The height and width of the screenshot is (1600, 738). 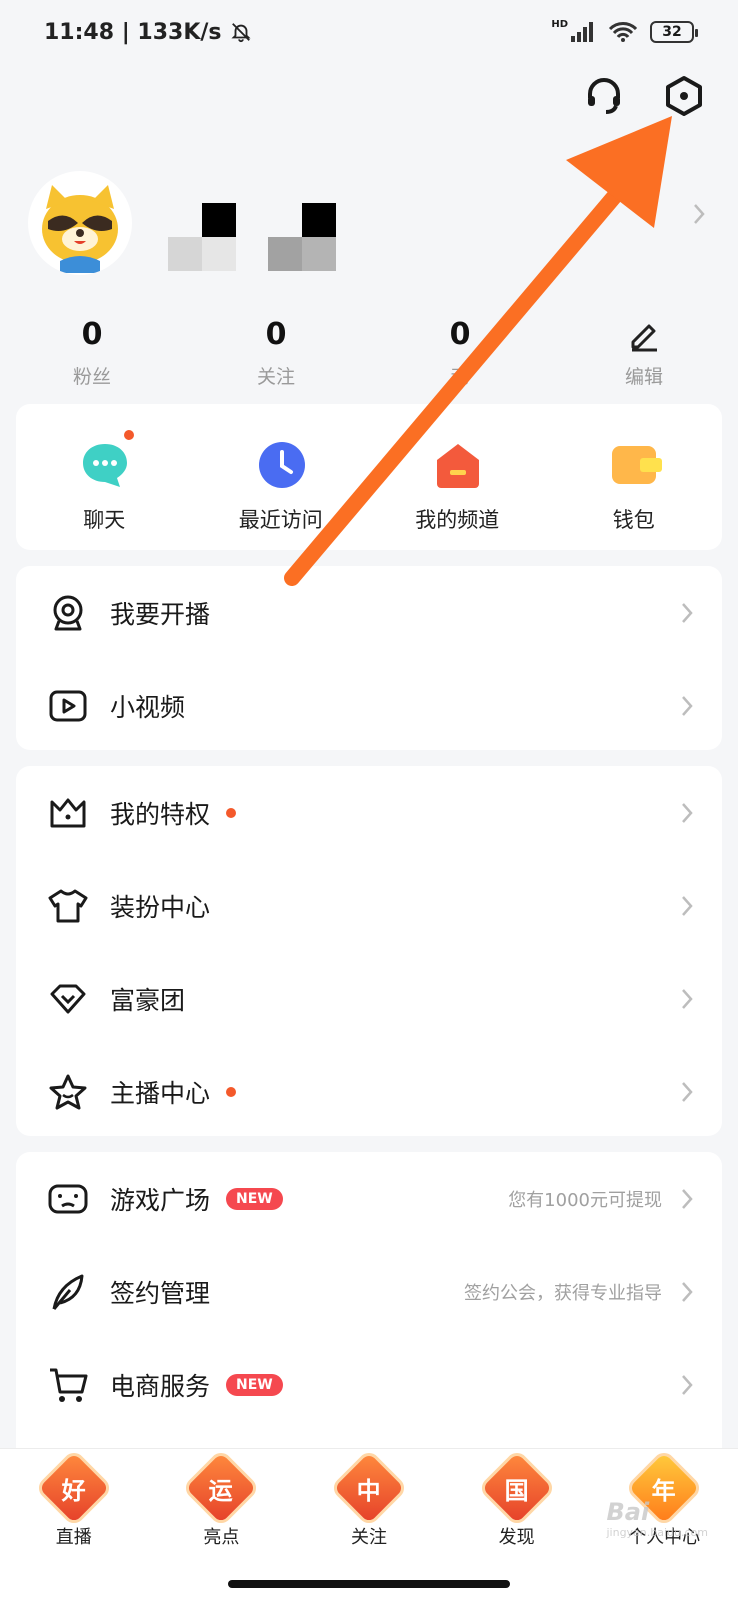 I want to click on chat-bubble-icon, so click(x=107, y=459).